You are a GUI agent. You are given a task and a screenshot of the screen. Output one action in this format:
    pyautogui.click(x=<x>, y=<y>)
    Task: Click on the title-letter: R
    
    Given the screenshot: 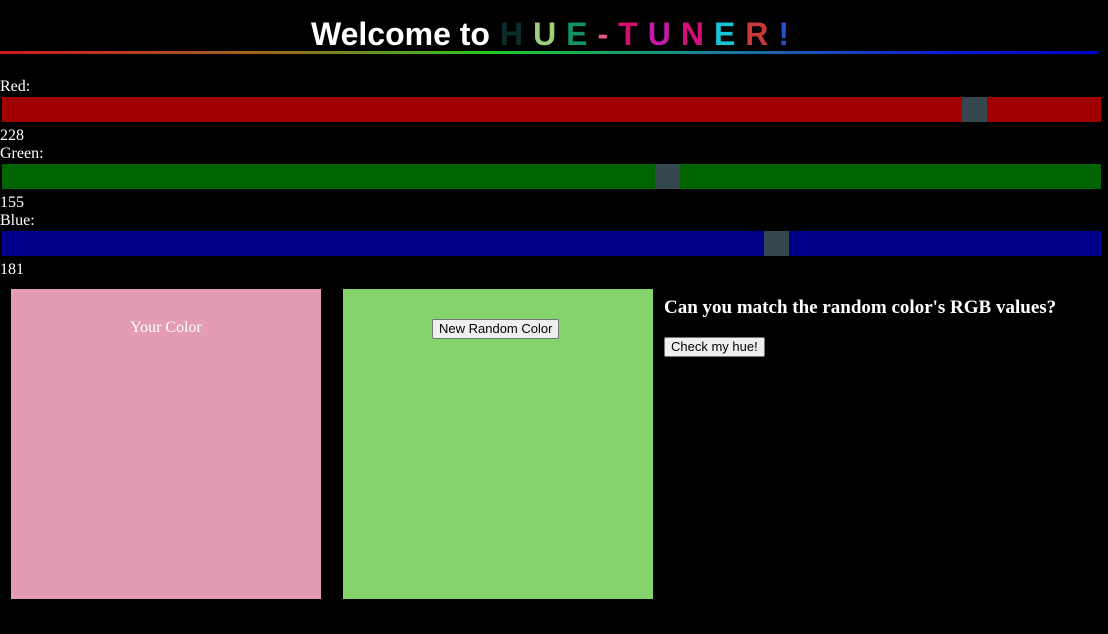 What is the action you would take?
    pyautogui.click(x=757, y=34)
    